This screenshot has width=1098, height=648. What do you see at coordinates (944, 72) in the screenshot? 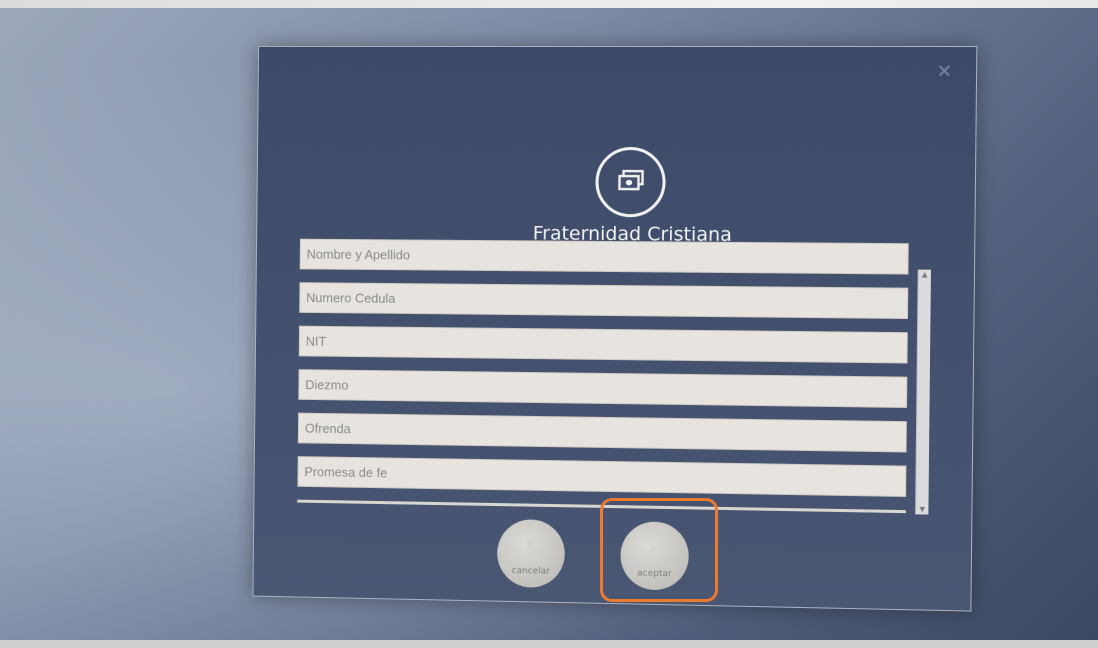
I see `close-icon: ✕` at bounding box center [944, 72].